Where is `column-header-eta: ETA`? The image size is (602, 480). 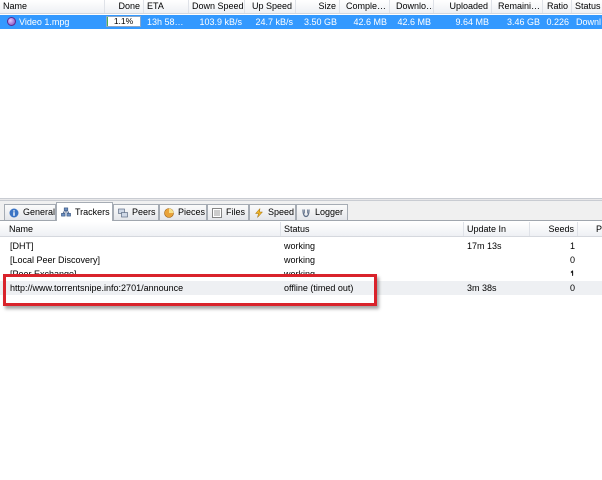 column-header-eta: ETA is located at coordinates (166, 6).